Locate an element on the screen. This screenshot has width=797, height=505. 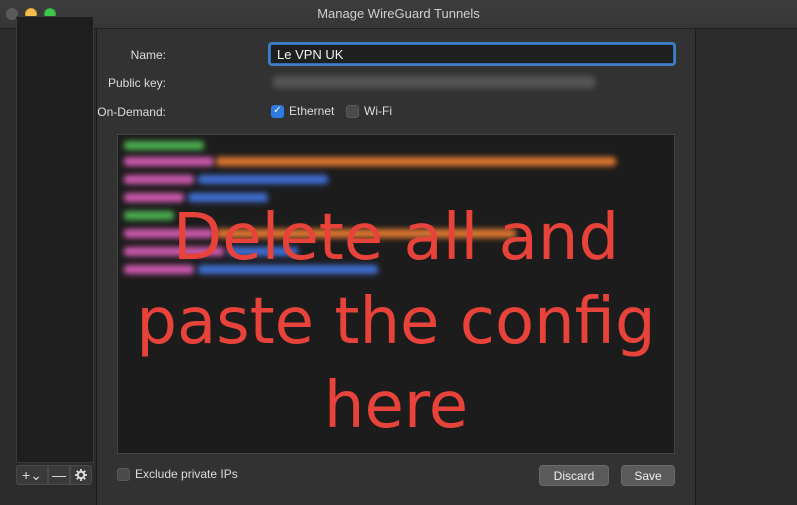
save-button: Save is located at coordinates (648, 475).